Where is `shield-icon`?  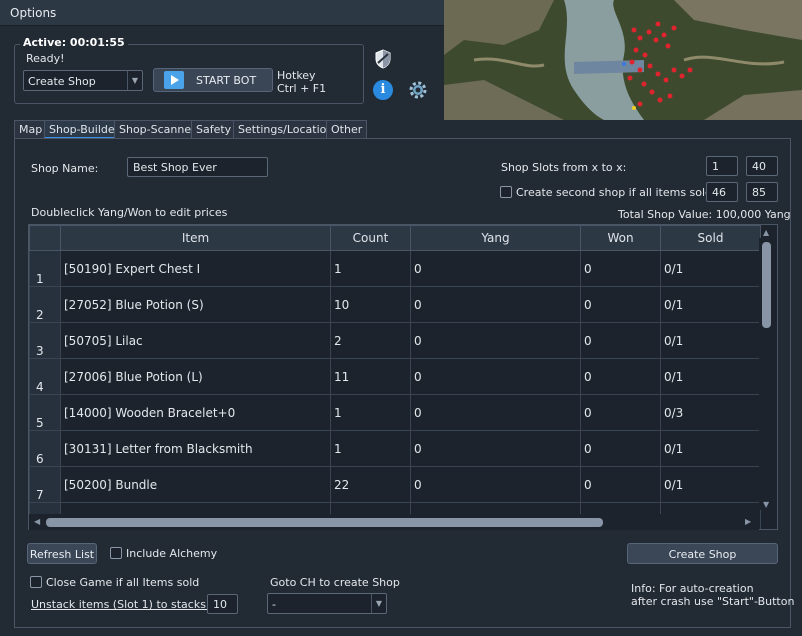 shield-icon is located at coordinates (383, 59).